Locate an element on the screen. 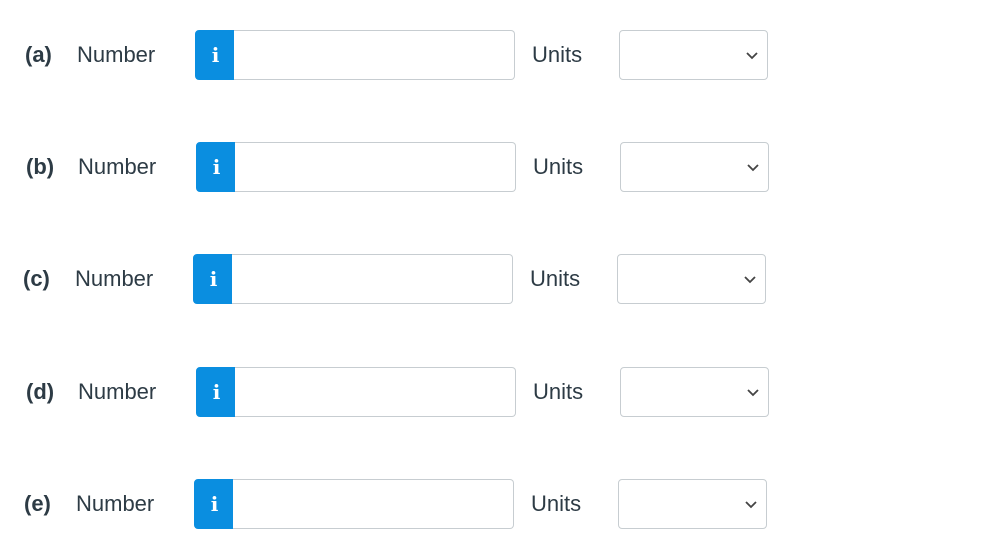 Image resolution: width=1000 pixels, height=555 pixels. part-label: (a) is located at coordinates (38, 54).